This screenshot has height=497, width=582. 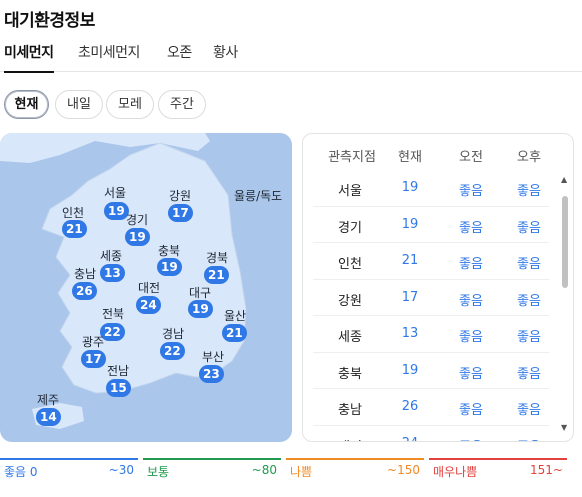 What do you see at coordinates (403, 470) in the screenshot?
I see `legend-bad-range: ~150` at bounding box center [403, 470].